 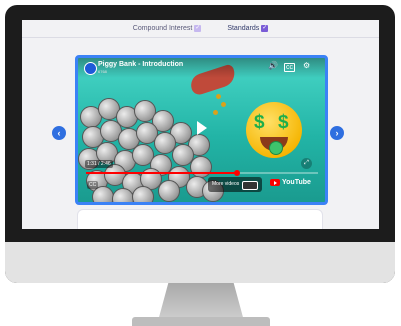 What do you see at coordinates (200, 262) in the screenshot?
I see `monitor-chin` at bounding box center [200, 262].